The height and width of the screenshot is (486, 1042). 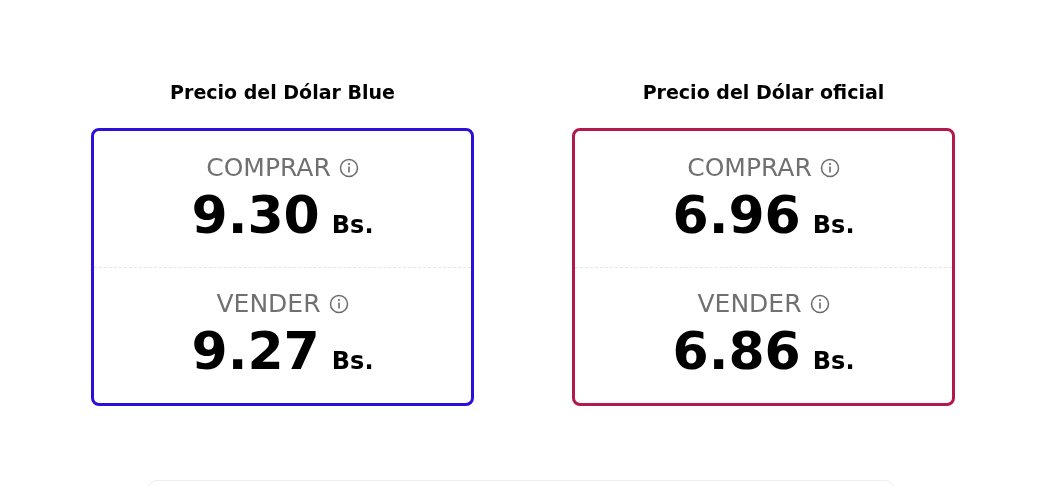 What do you see at coordinates (736, 214) in the screenshot?
I see `price-value: 6.96` at bounding box center [736, 214].